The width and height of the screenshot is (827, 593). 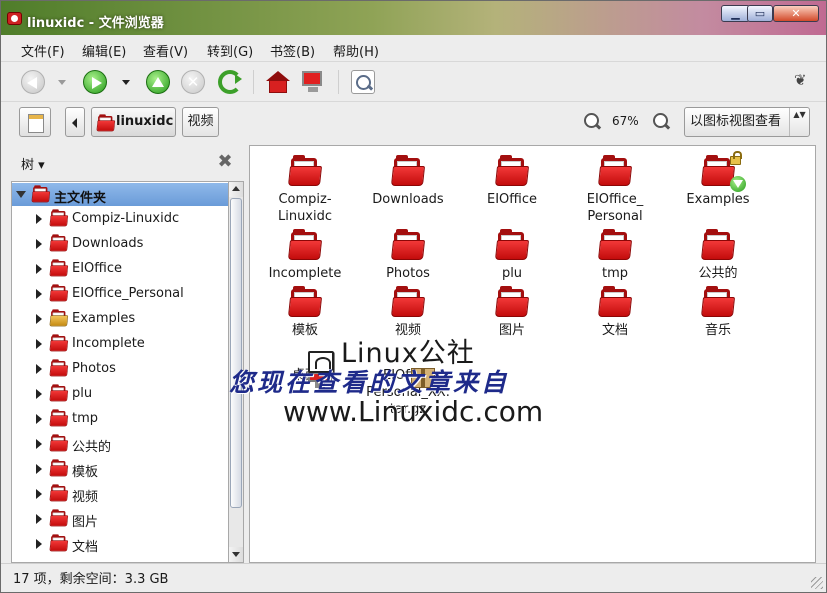 I want to click on file-item: 公共的, so click(x=718, y=255).